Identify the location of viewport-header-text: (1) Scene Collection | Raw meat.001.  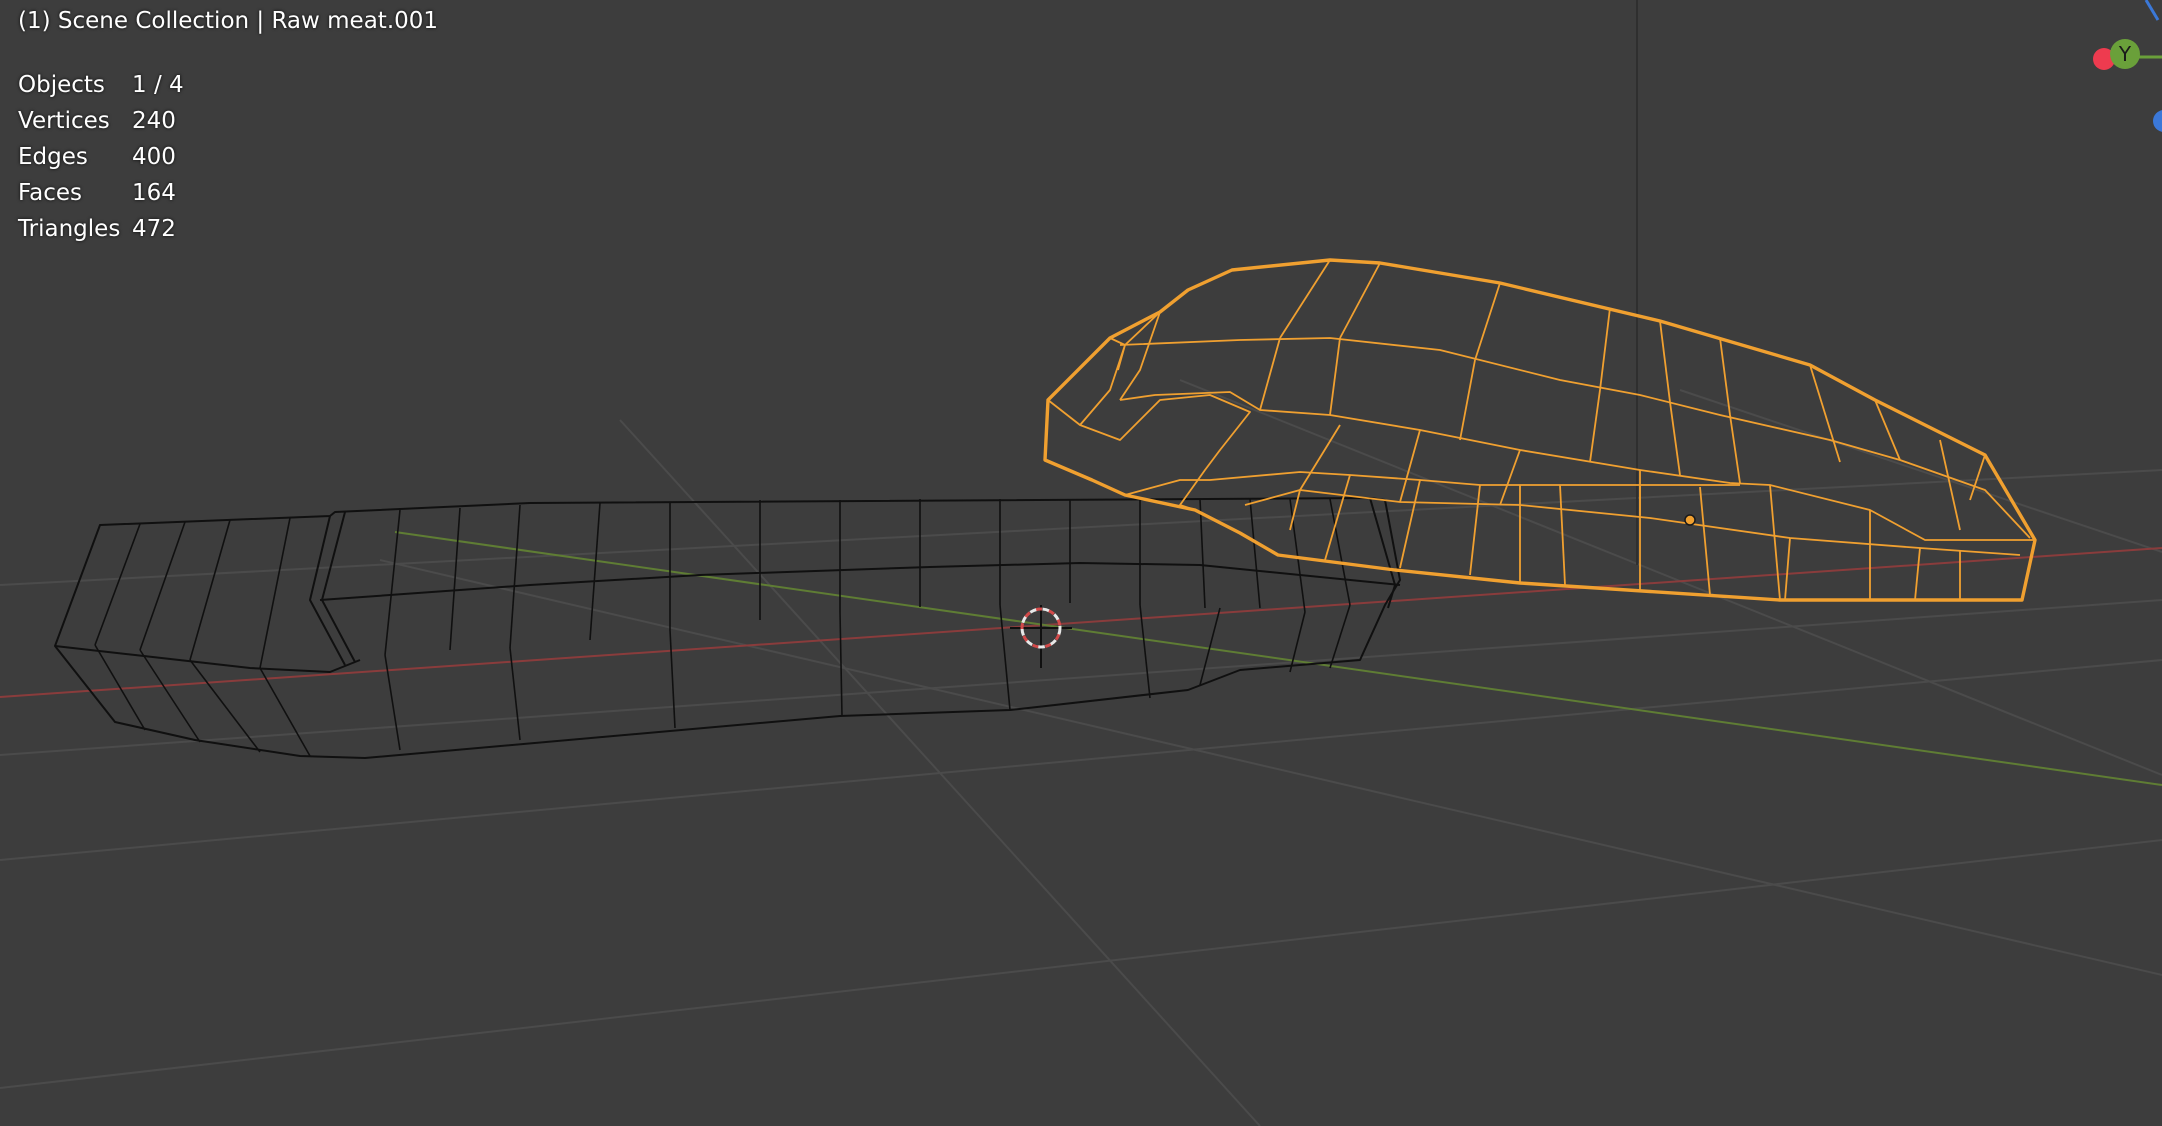
(228, 21).